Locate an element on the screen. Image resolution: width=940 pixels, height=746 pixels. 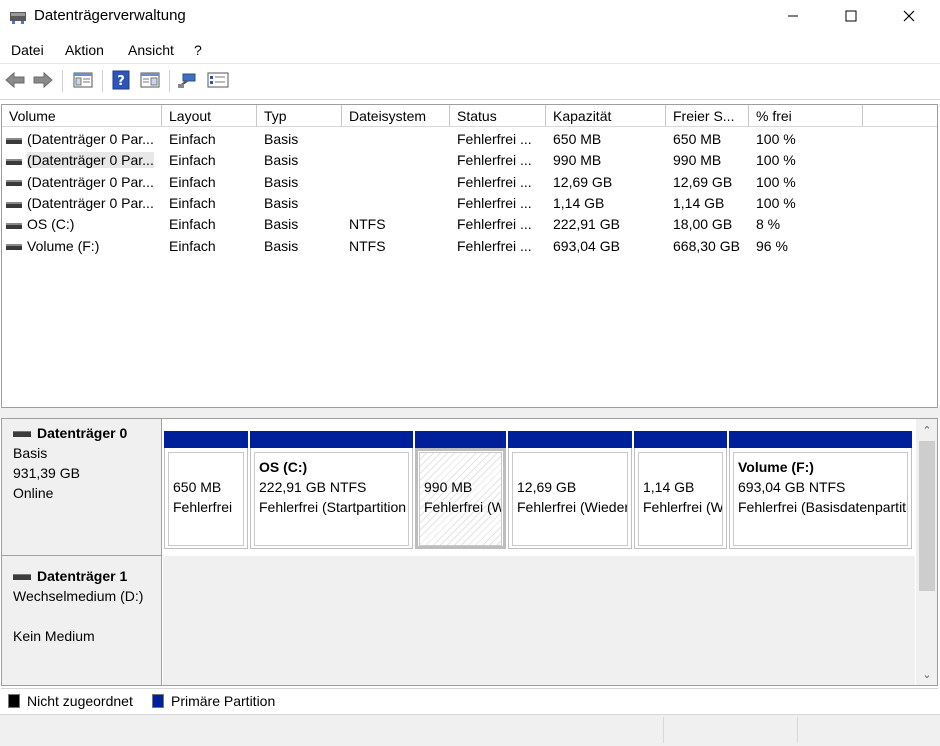
forward-arrow-icon is located at coordinates (43, 81).